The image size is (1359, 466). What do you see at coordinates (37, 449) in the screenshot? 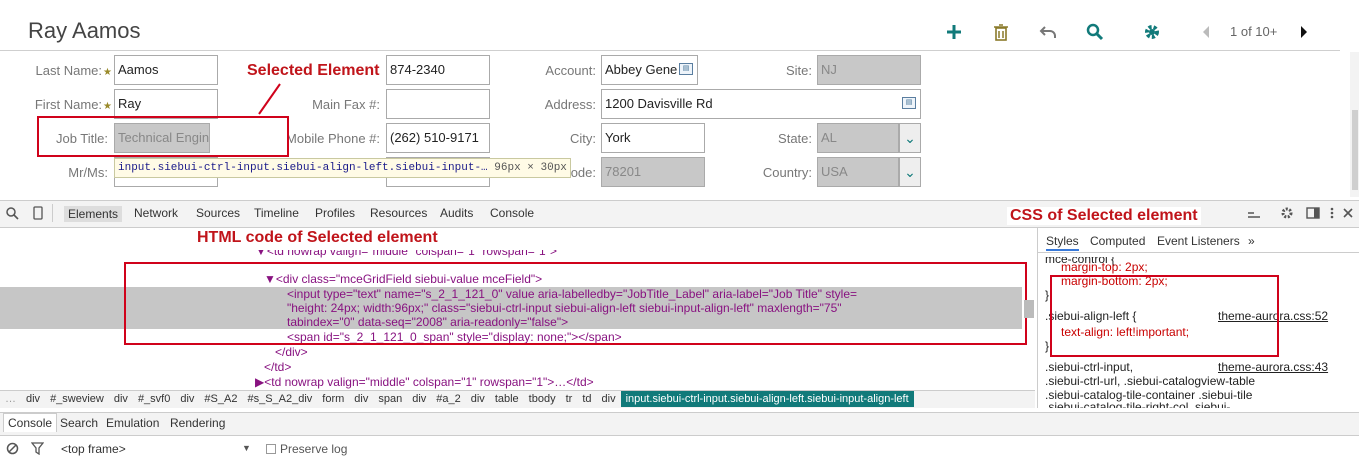
I see `filter-icon` at bounding box center [37, 449].